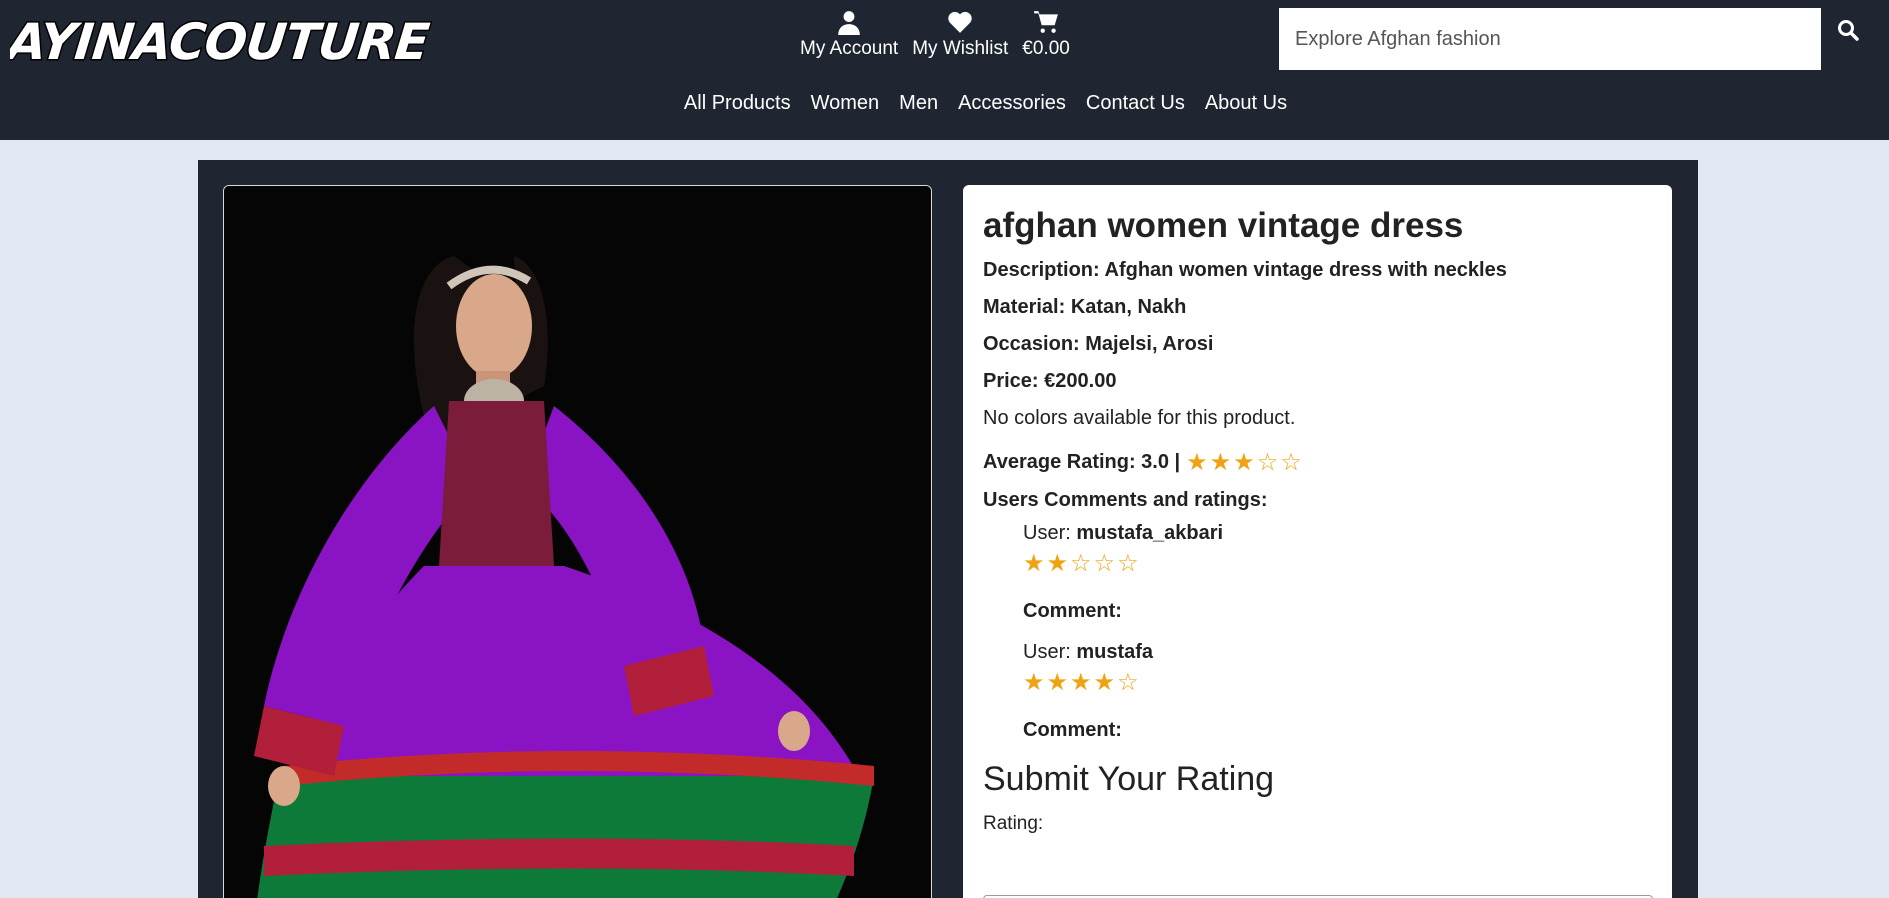  I want to click on logo-text: AYINACOUTURE, so click(221, 41).